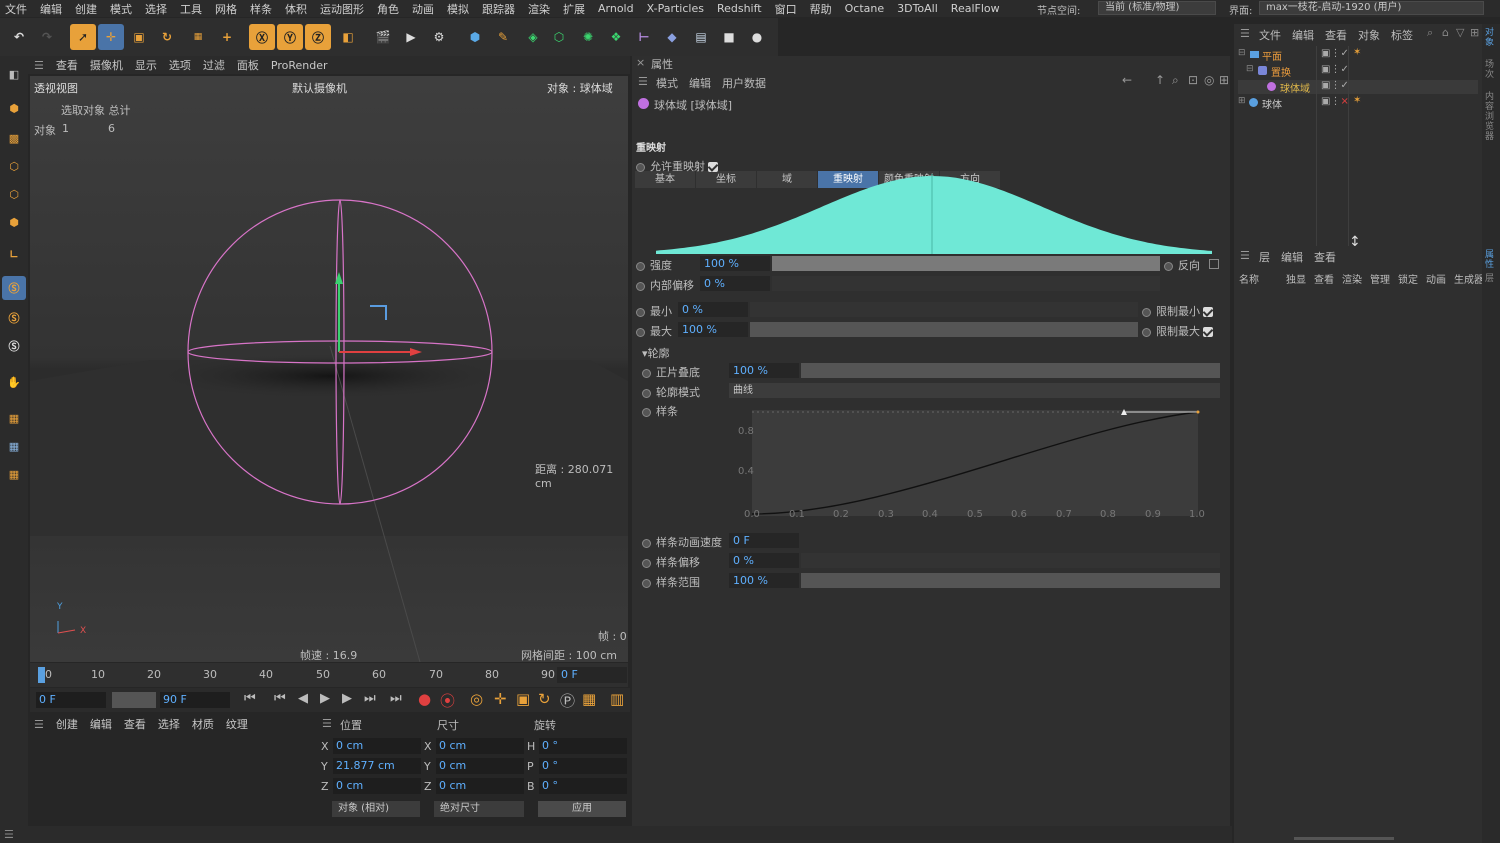 The width and height of the screenshot is (1500, 843). What do you see at coordinates (250, 698) in the screenshot?
I see `go-to-start-icon: ⏮` at bounding box center [250, 698].